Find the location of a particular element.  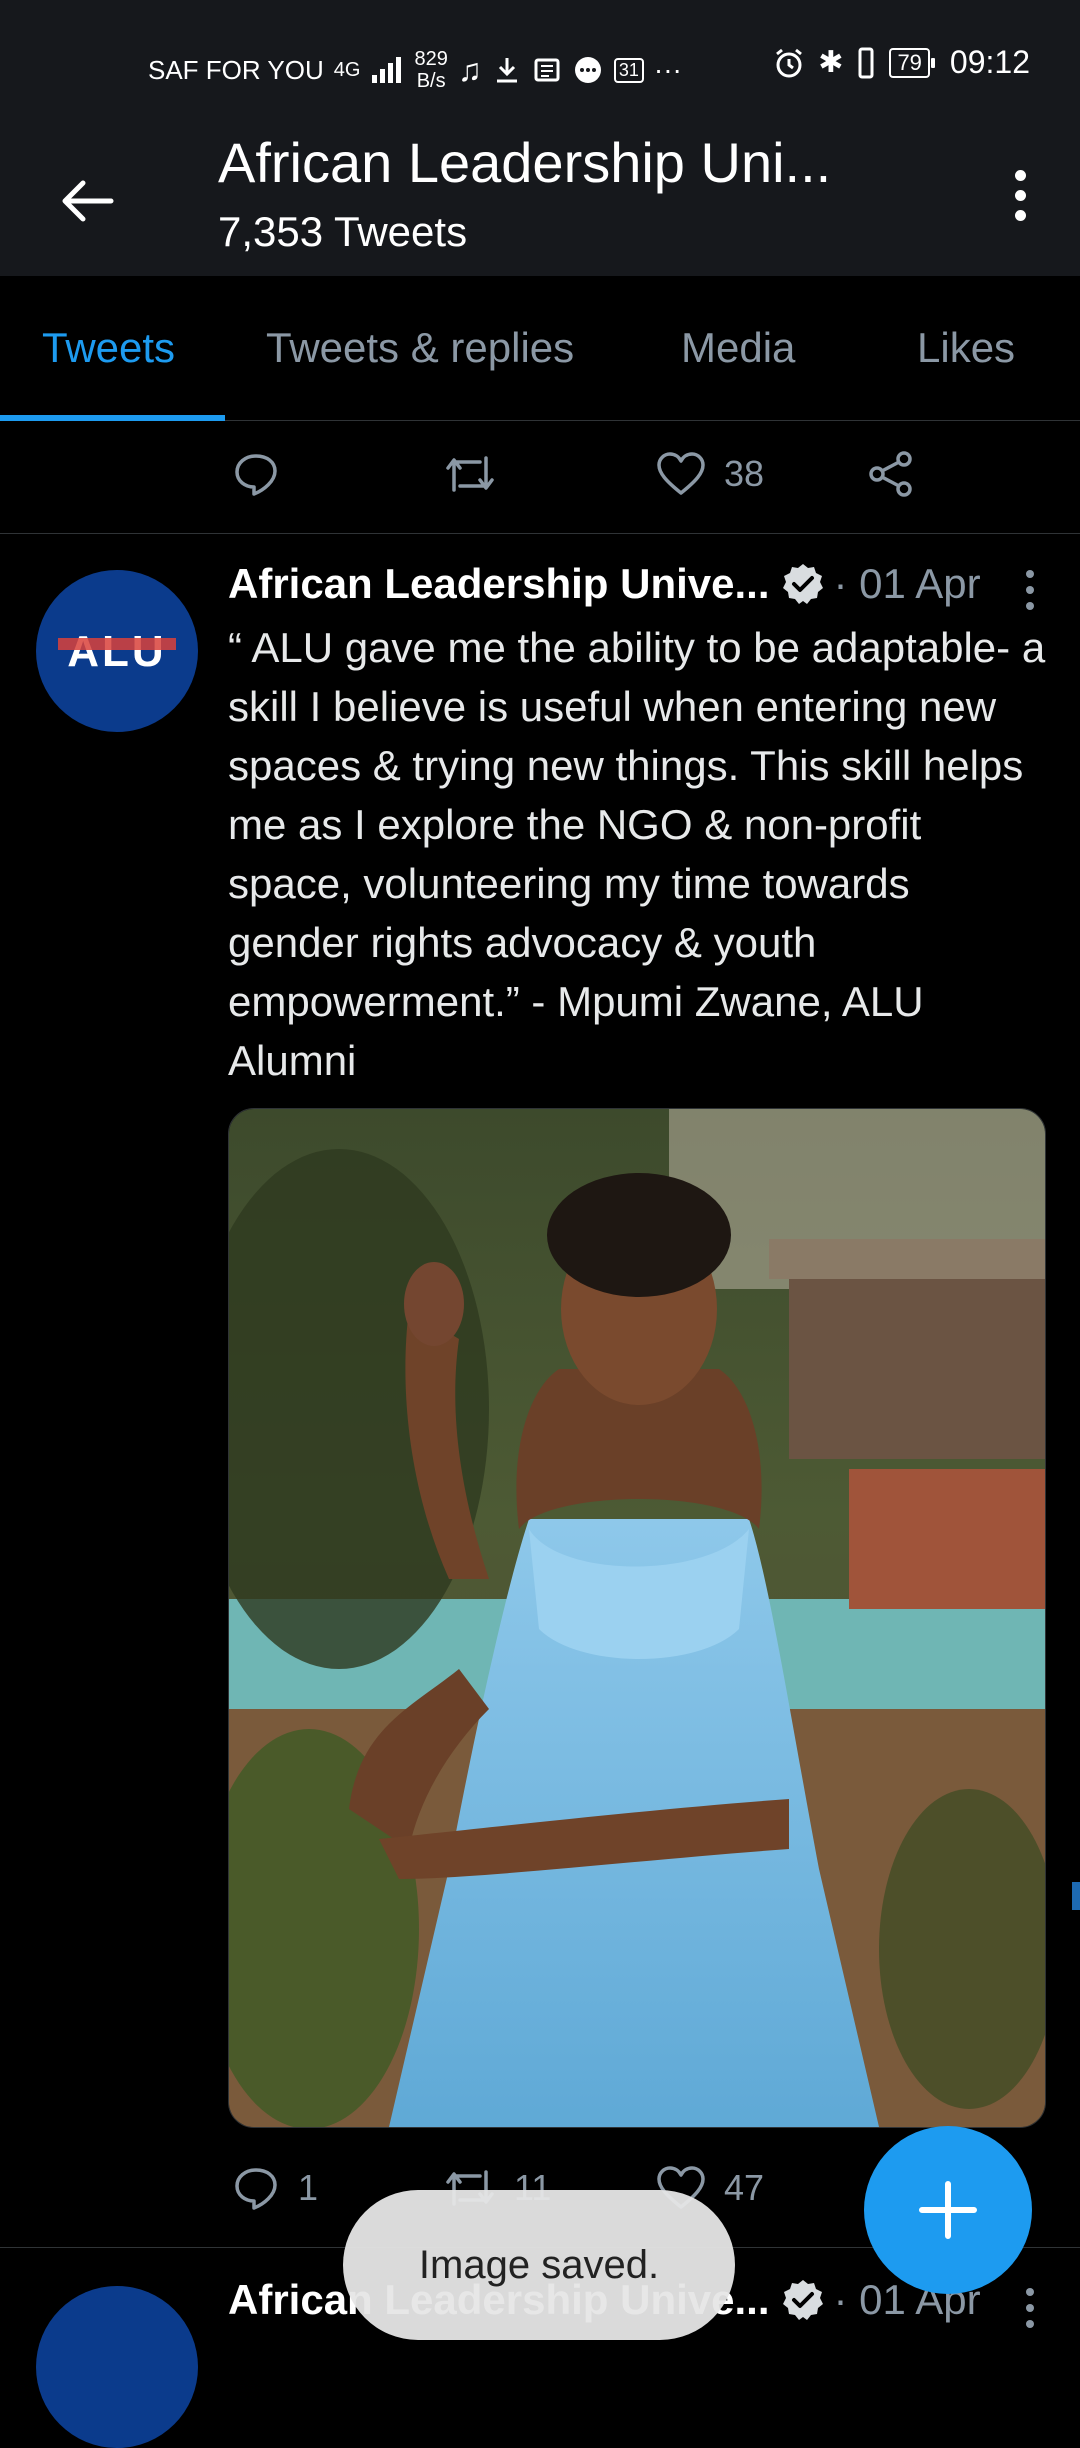

tab-media: Media is located at coordinates (738, 348).